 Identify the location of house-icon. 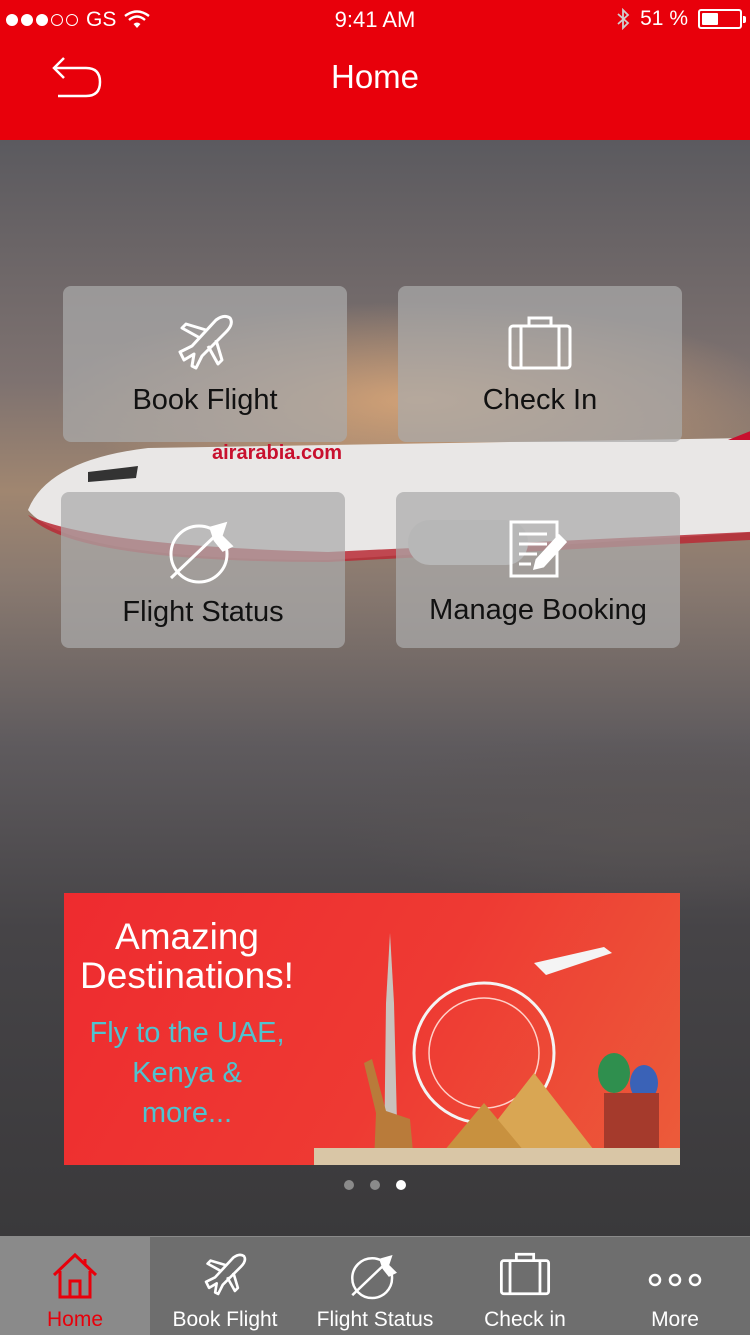
(75, 1275).